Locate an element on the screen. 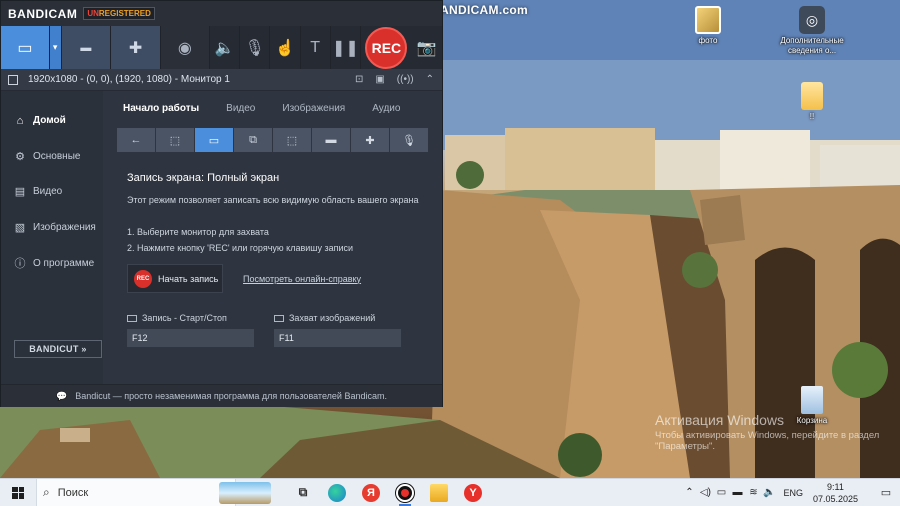  tab-video: Видео is located at coordinates (240, 108).